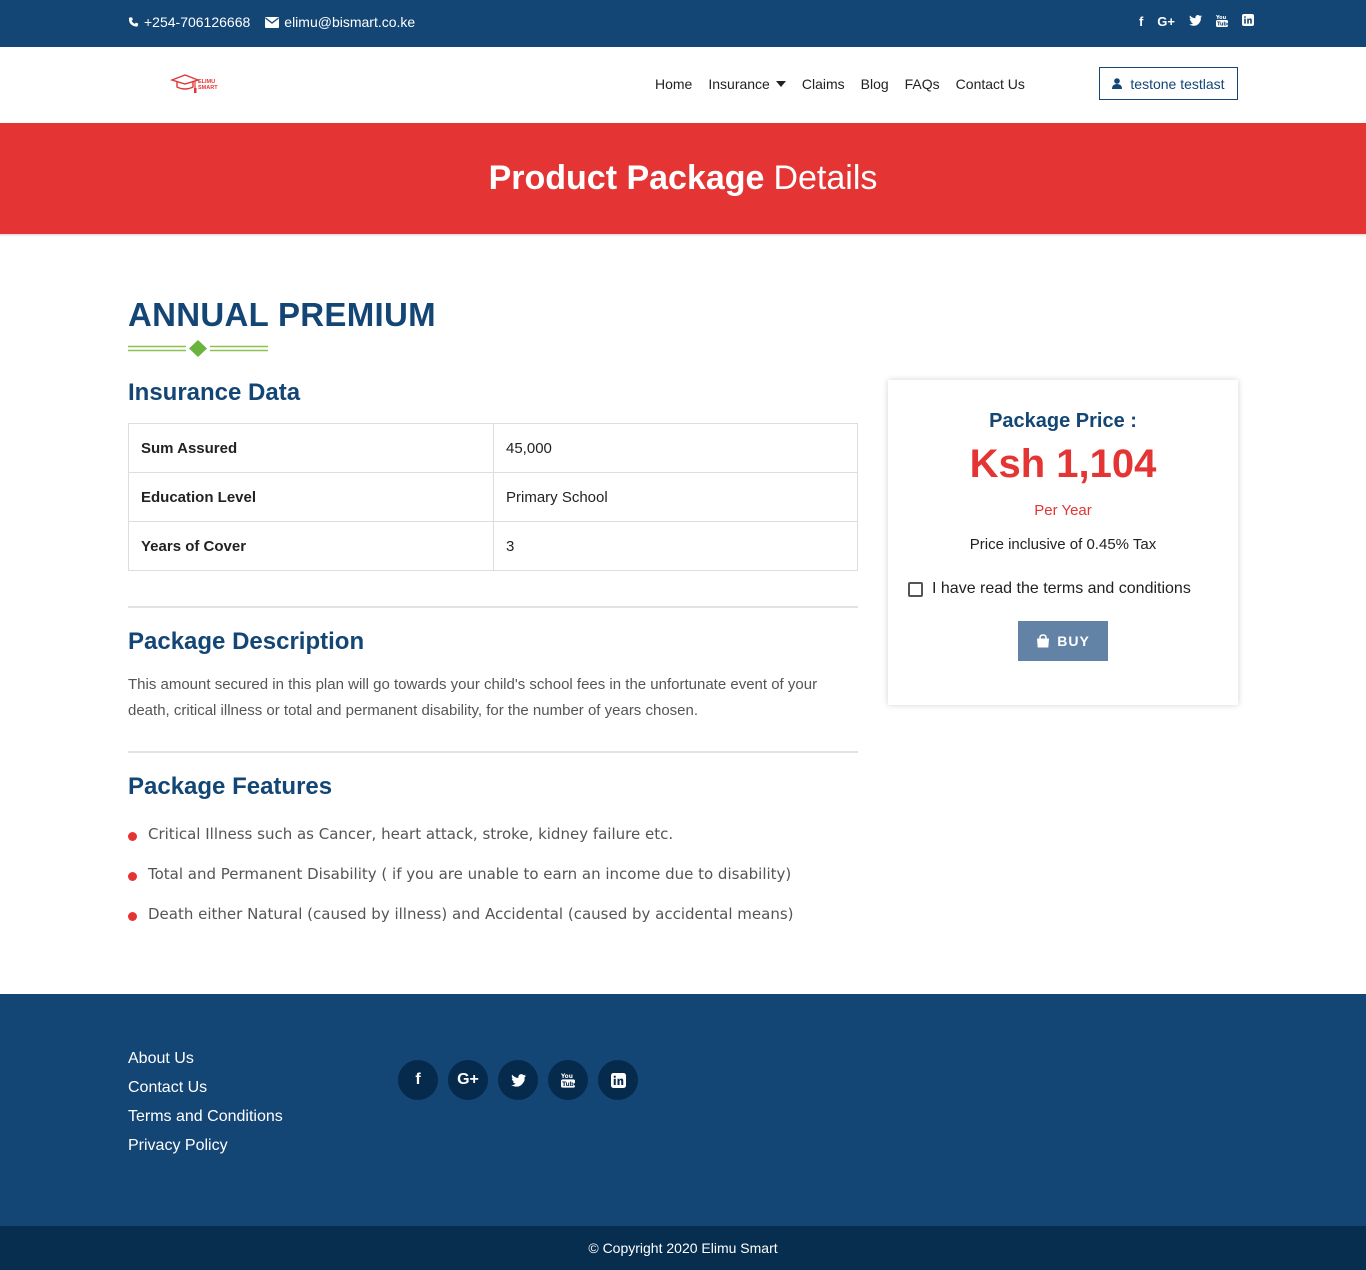  What do you see at coordinates (825, 178) in the screenshot?
I see `banner-title-rest: Details` at bounding box center [825, 178].